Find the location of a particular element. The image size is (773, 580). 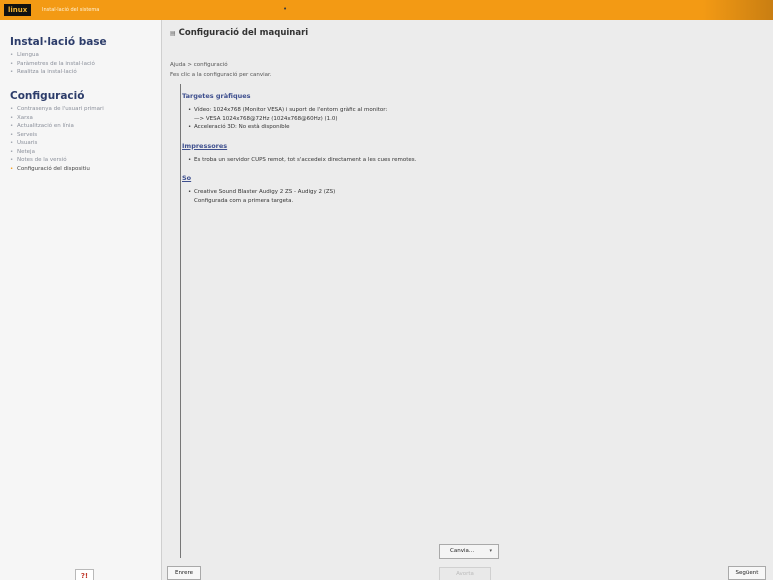

section-title-sound: So is located at coordinates (462, 178).